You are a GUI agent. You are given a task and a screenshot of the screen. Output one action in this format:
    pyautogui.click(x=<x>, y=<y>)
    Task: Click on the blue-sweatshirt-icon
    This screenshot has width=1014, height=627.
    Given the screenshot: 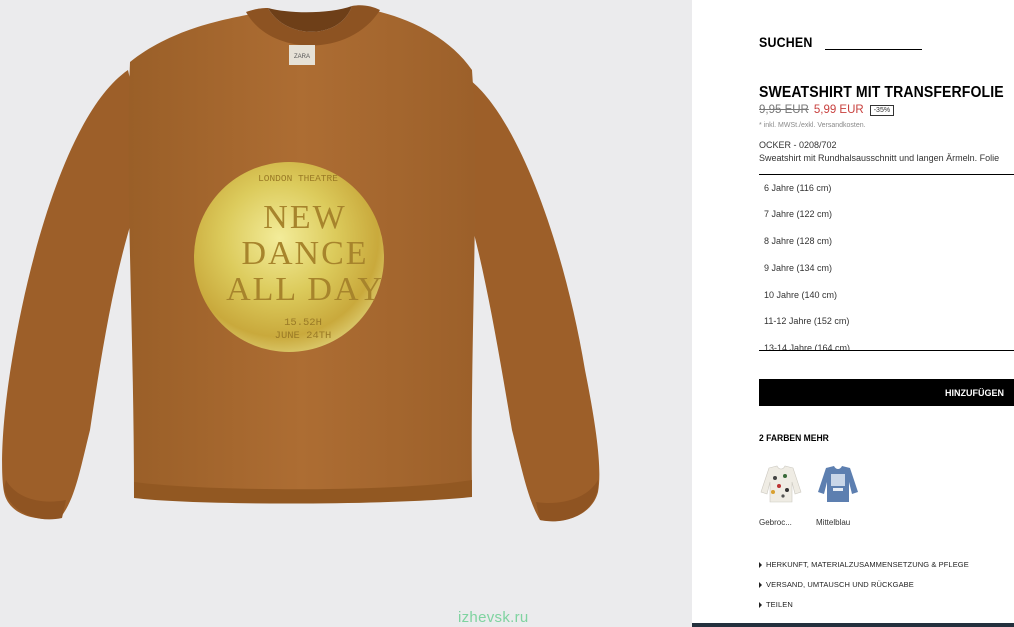 What is the action you would take?
    pyautogui.click(x=838, y=484)
    